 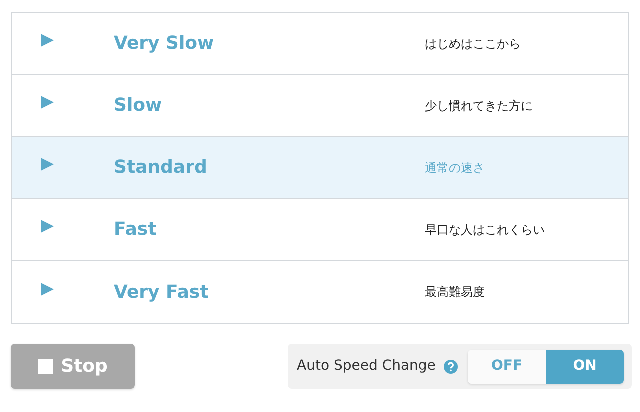 What do you see at coordinates (136, 230) in the screenshot?
I see `speed-label: Fast` at bounding box center [136, 230].